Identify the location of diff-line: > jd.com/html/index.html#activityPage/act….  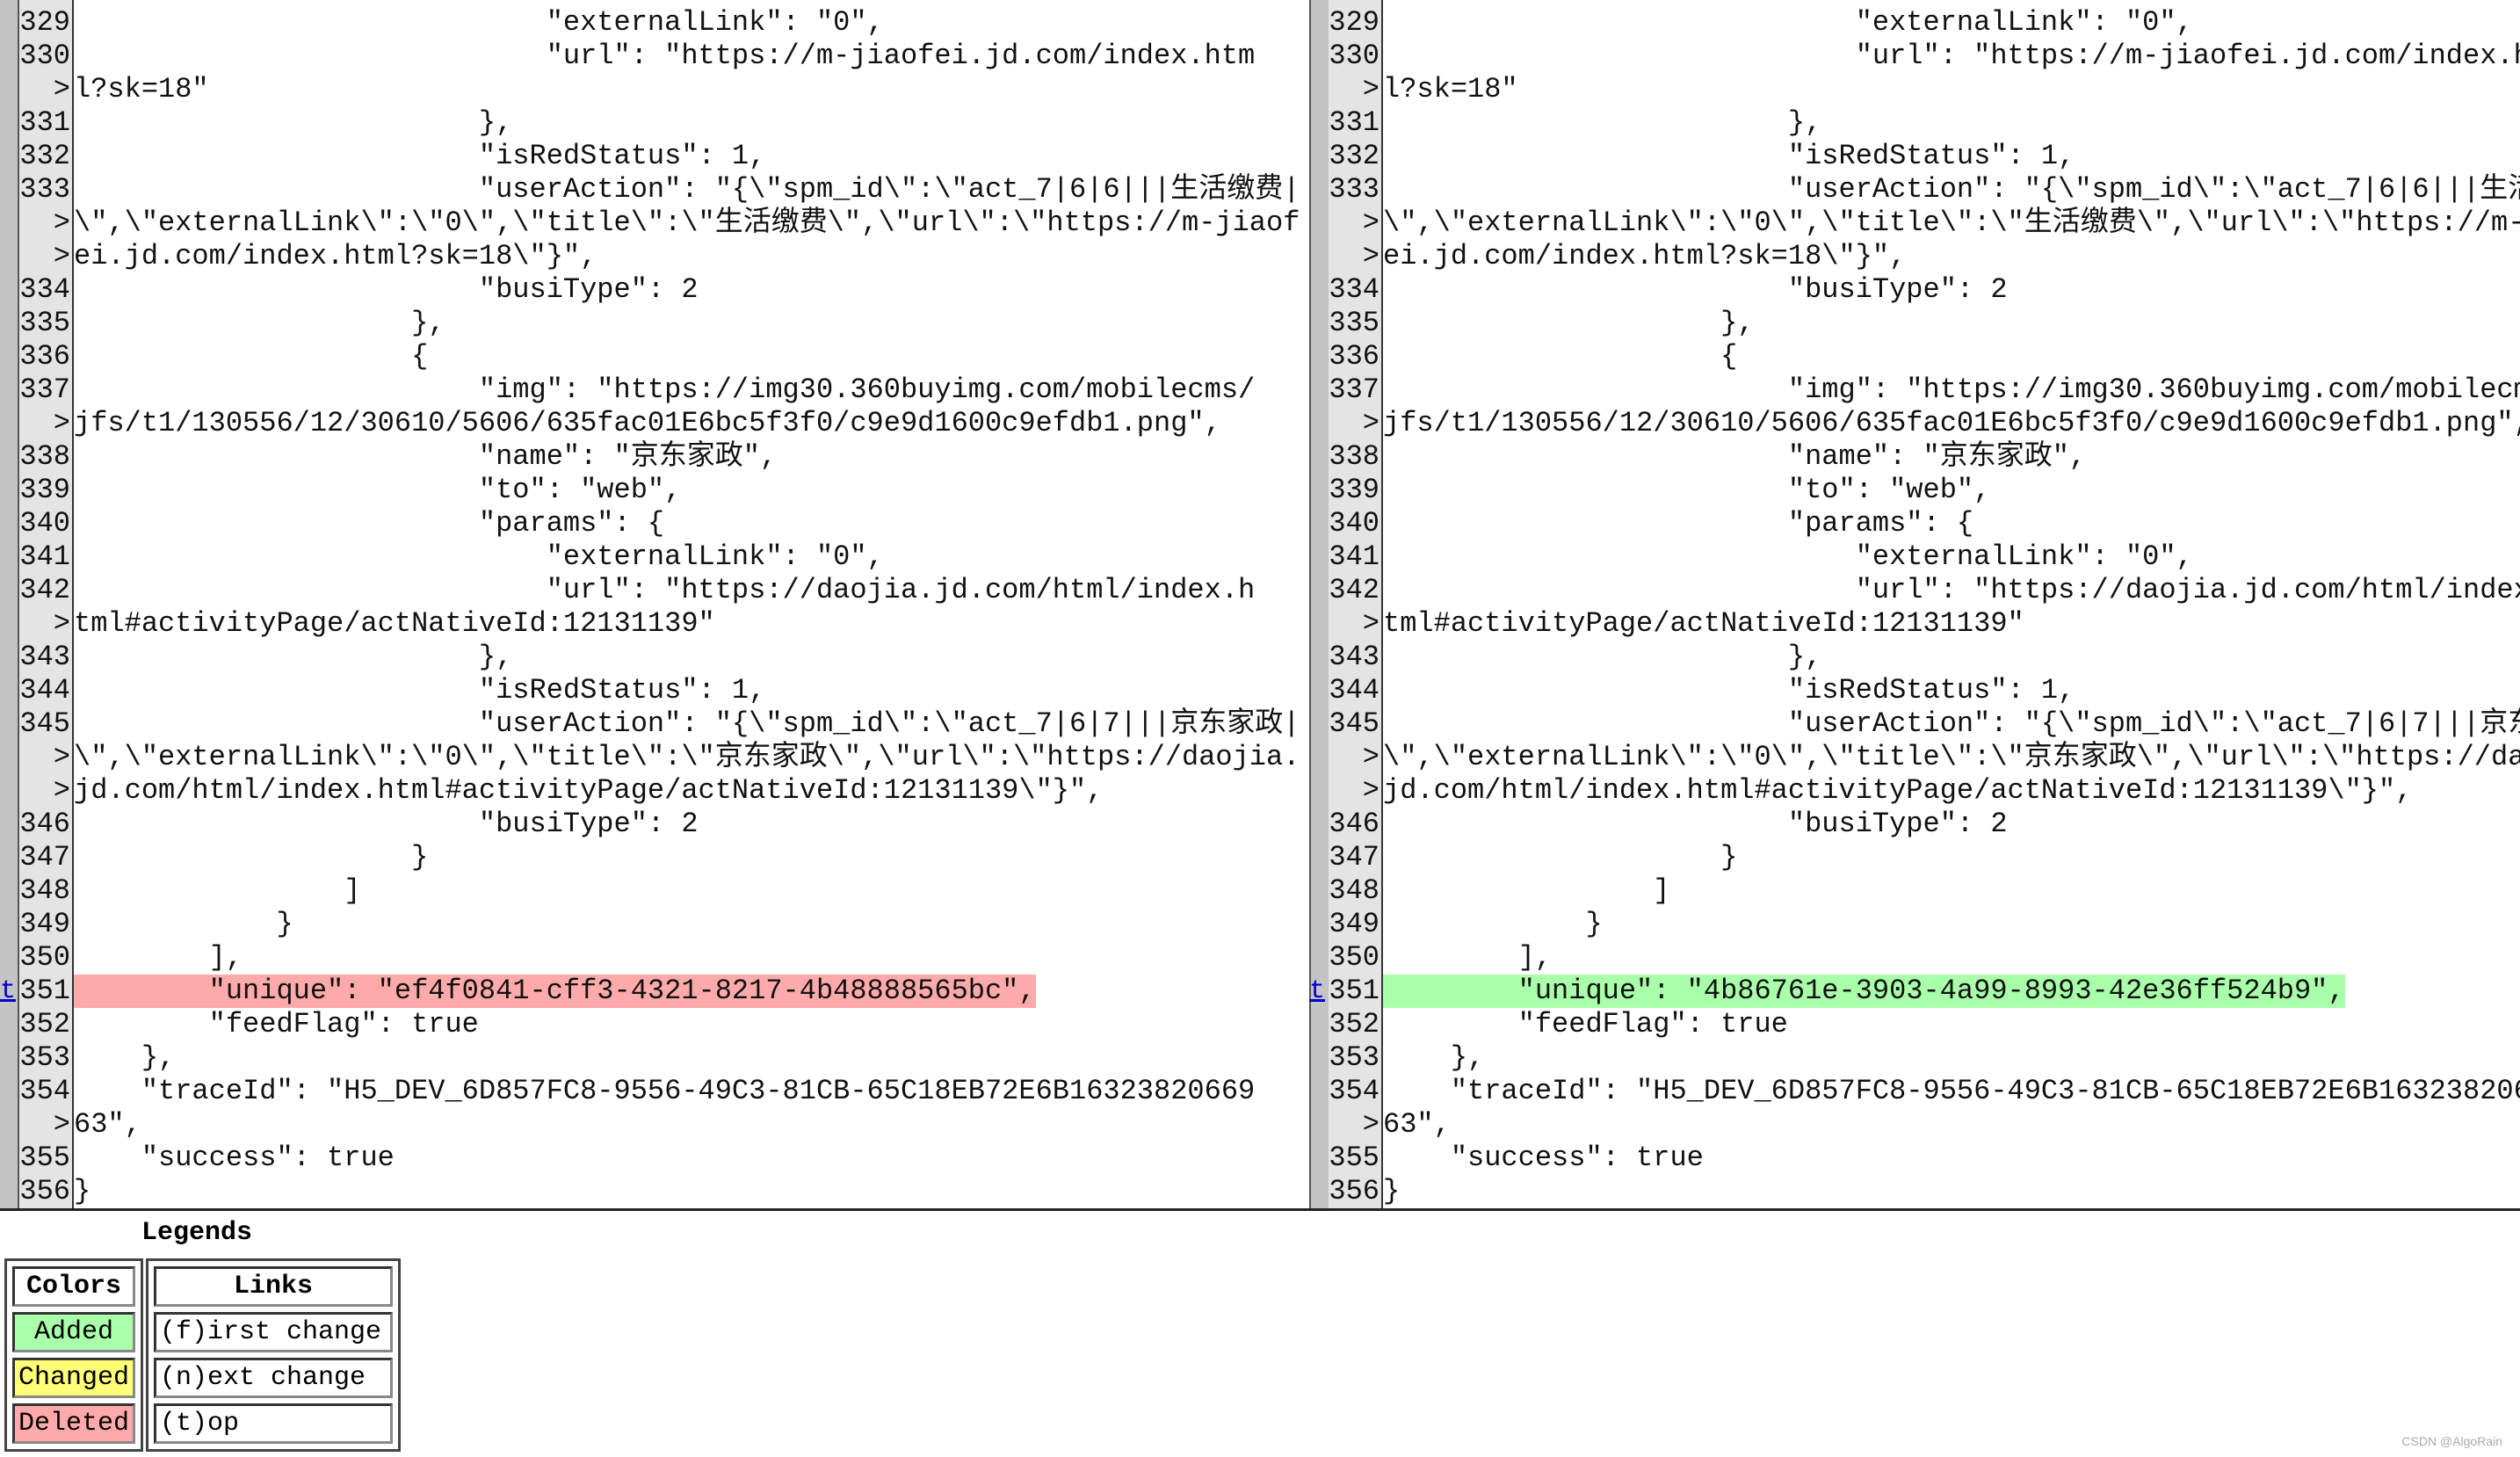
(653, 791).